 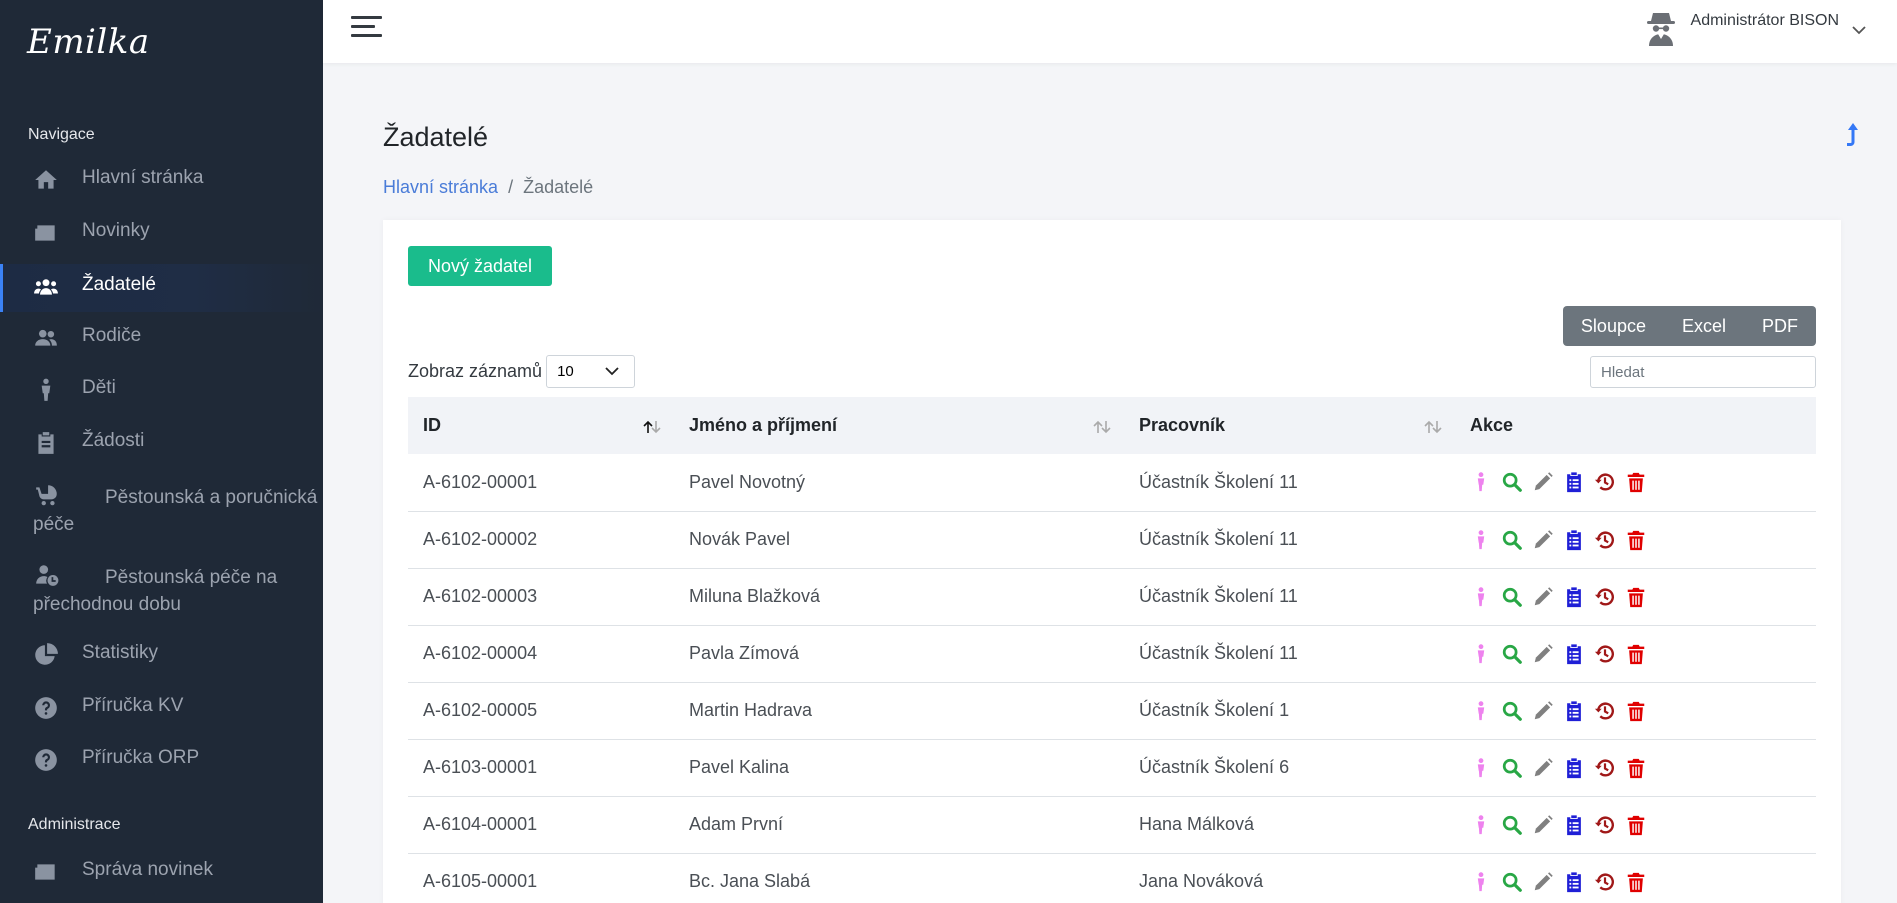 I want to click on sidebar-item-manual-kv: Příručka KV, so click(x=161, y=718).